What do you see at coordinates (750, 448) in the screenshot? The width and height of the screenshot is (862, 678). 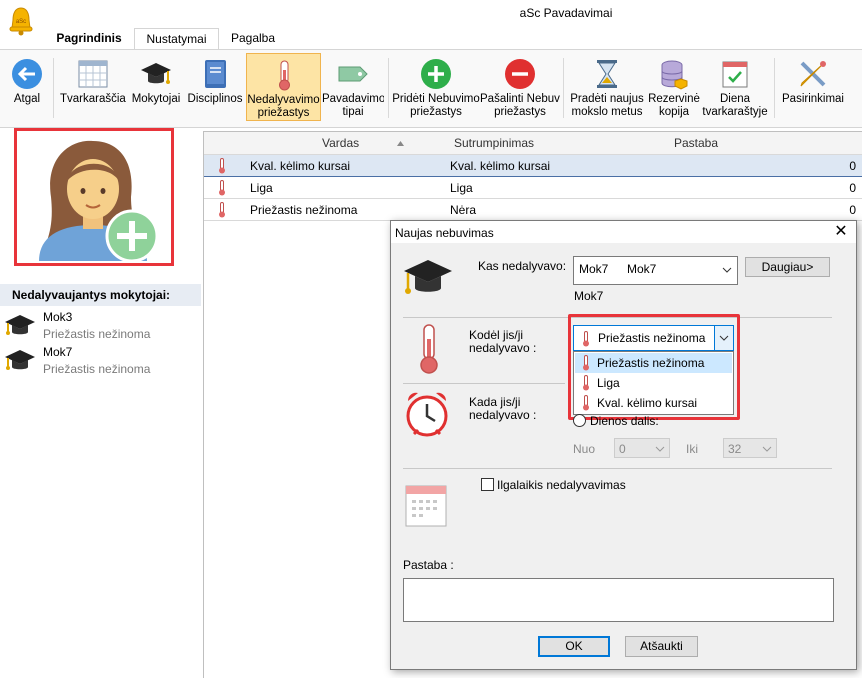 I see `to-select: 32` at bounding box center [750, 448].